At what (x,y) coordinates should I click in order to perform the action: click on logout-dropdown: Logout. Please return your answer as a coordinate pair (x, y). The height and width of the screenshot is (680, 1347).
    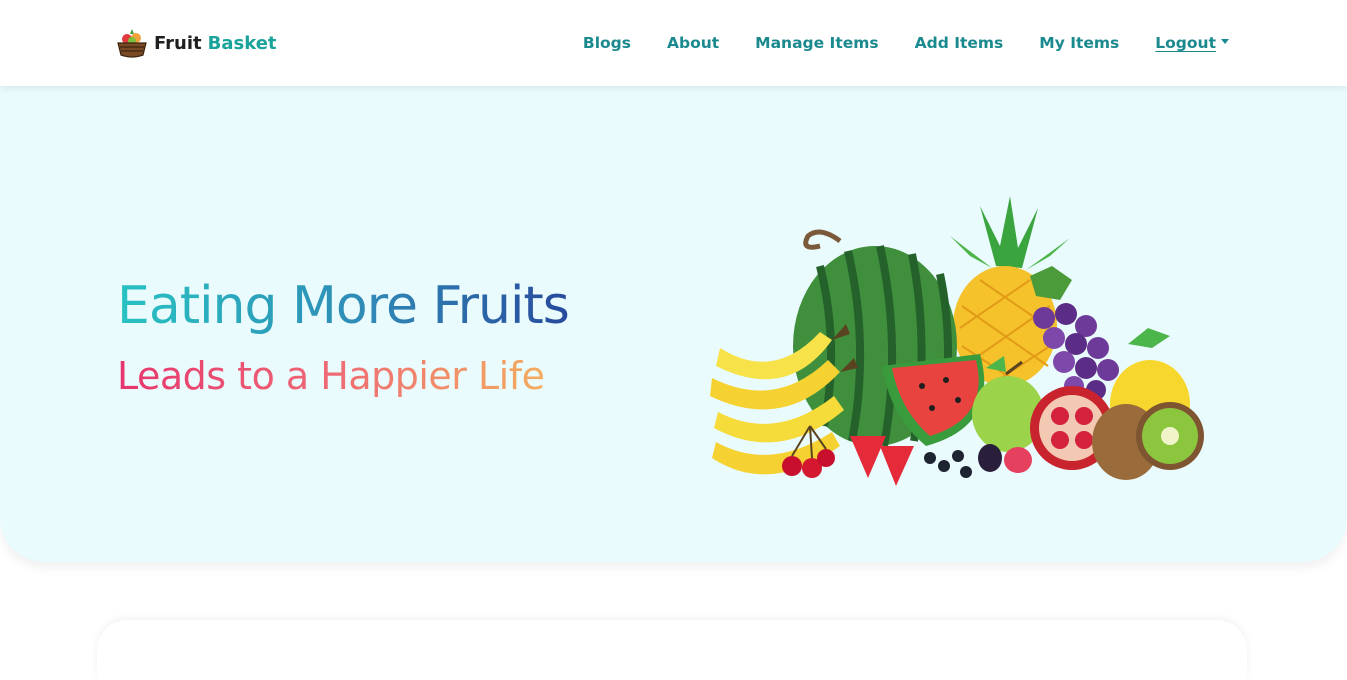
    Looking at the image, I should click on (1192, 43).